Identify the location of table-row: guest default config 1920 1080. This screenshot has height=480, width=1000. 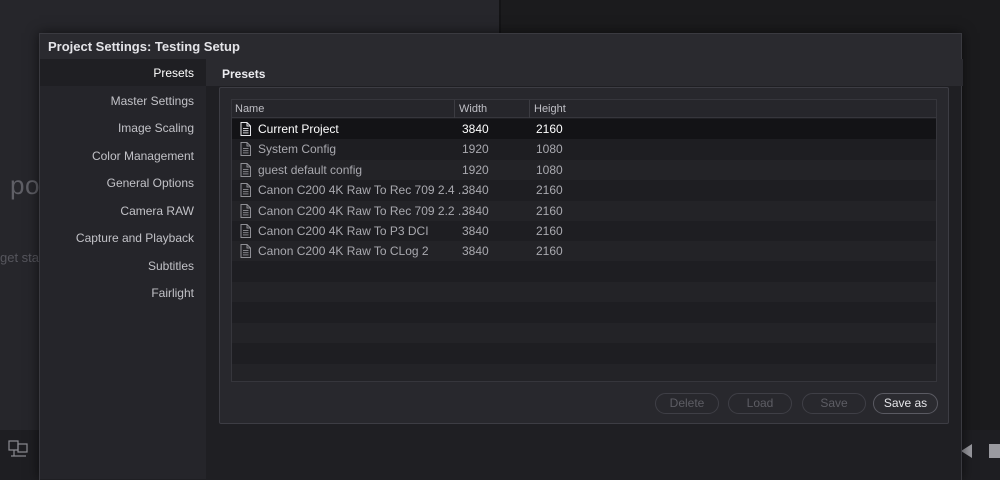
(584, 169).